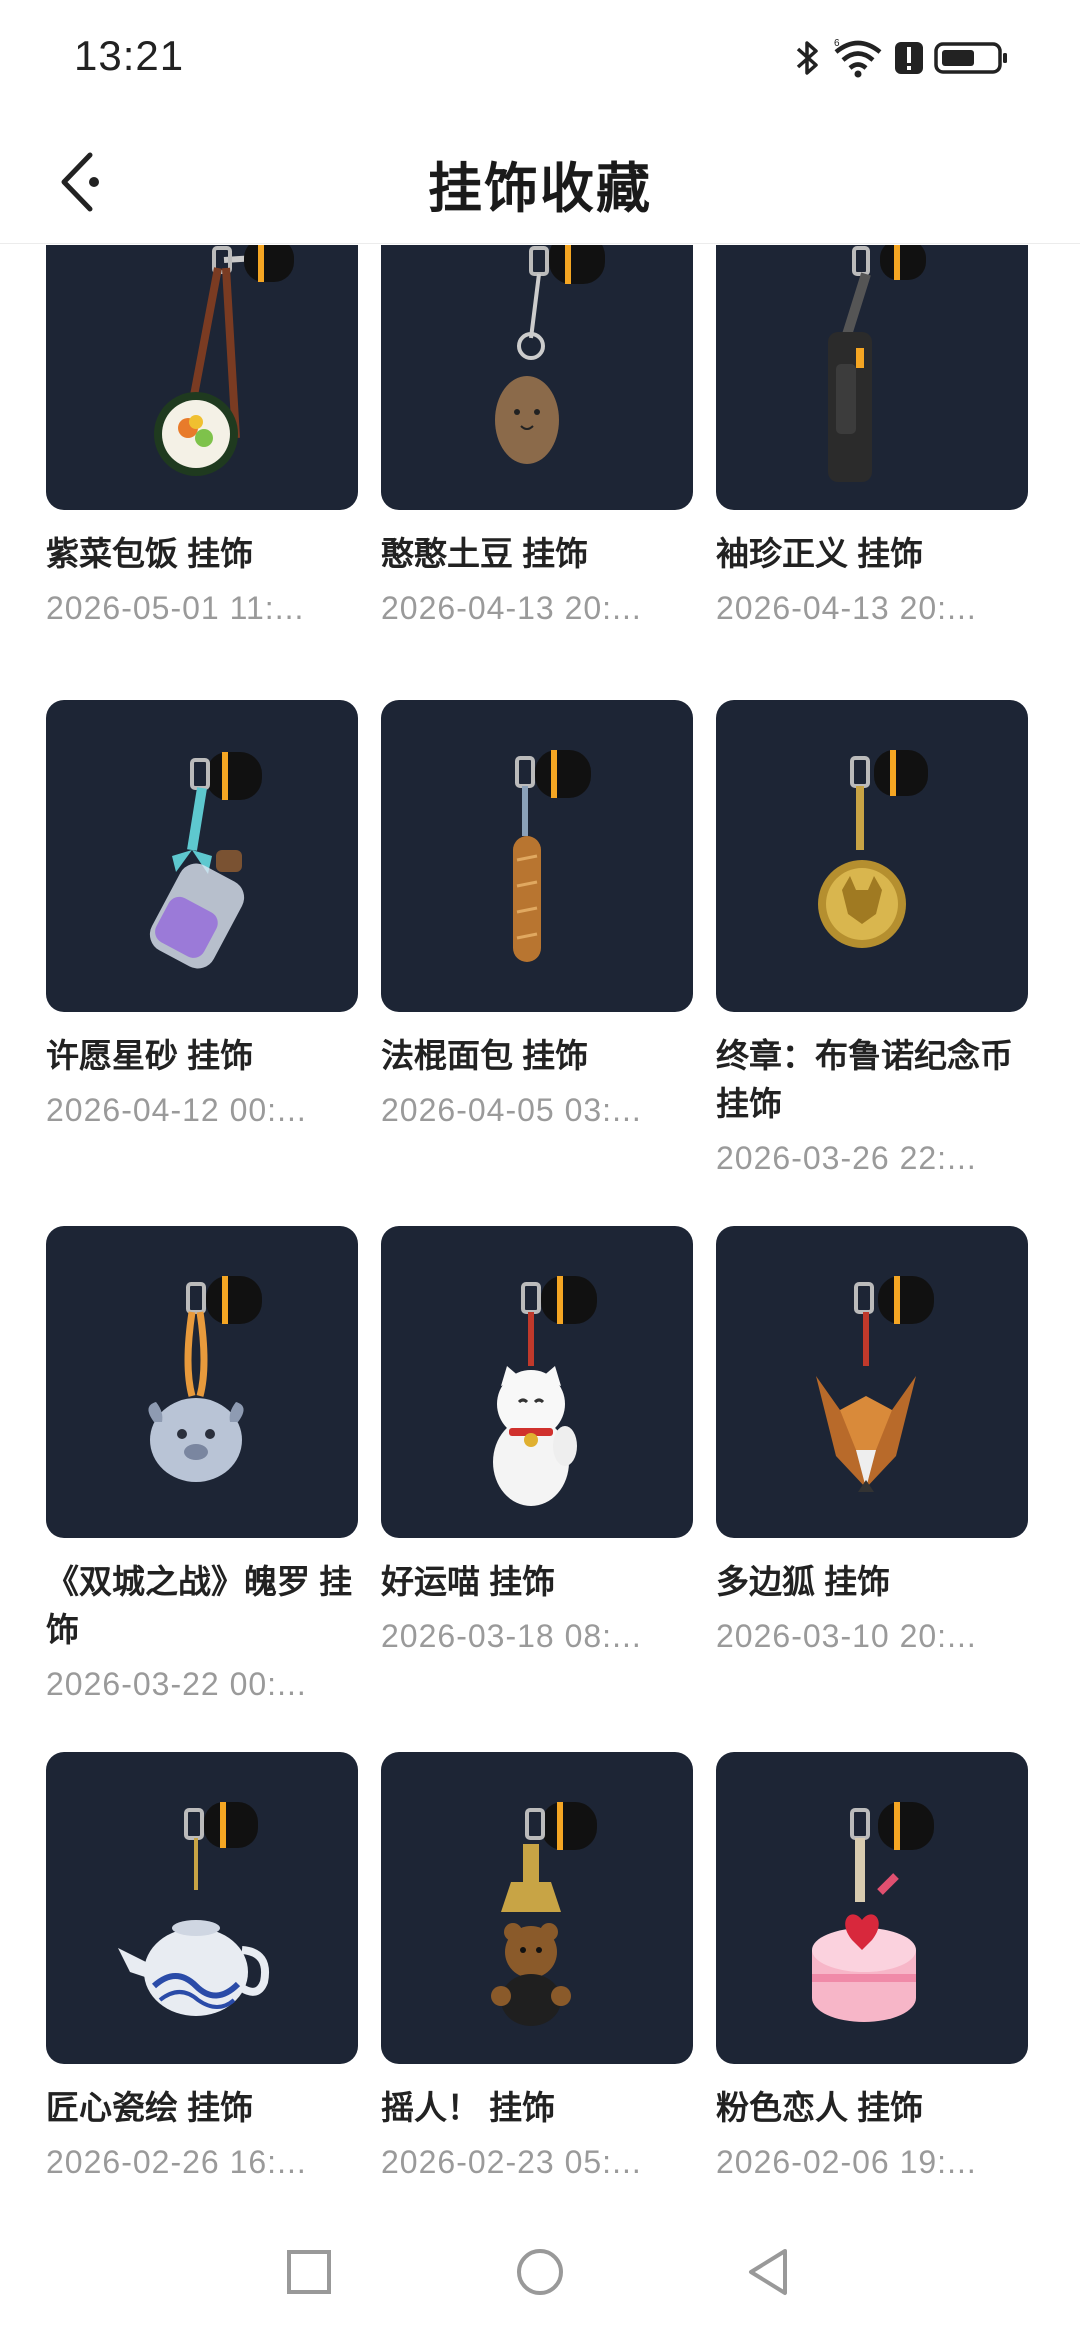  What do you see at coordinates (875, 1384) in the screenshot?
I see `poly-fox-charm-icon` at bounding box center [875, 1384].